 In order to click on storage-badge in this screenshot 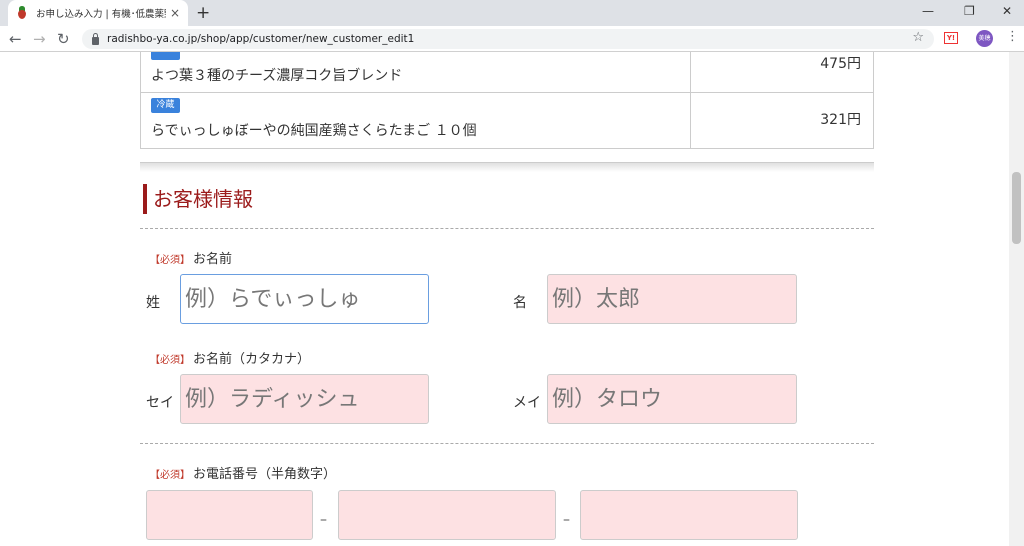, I will do `click(165, 56)`.